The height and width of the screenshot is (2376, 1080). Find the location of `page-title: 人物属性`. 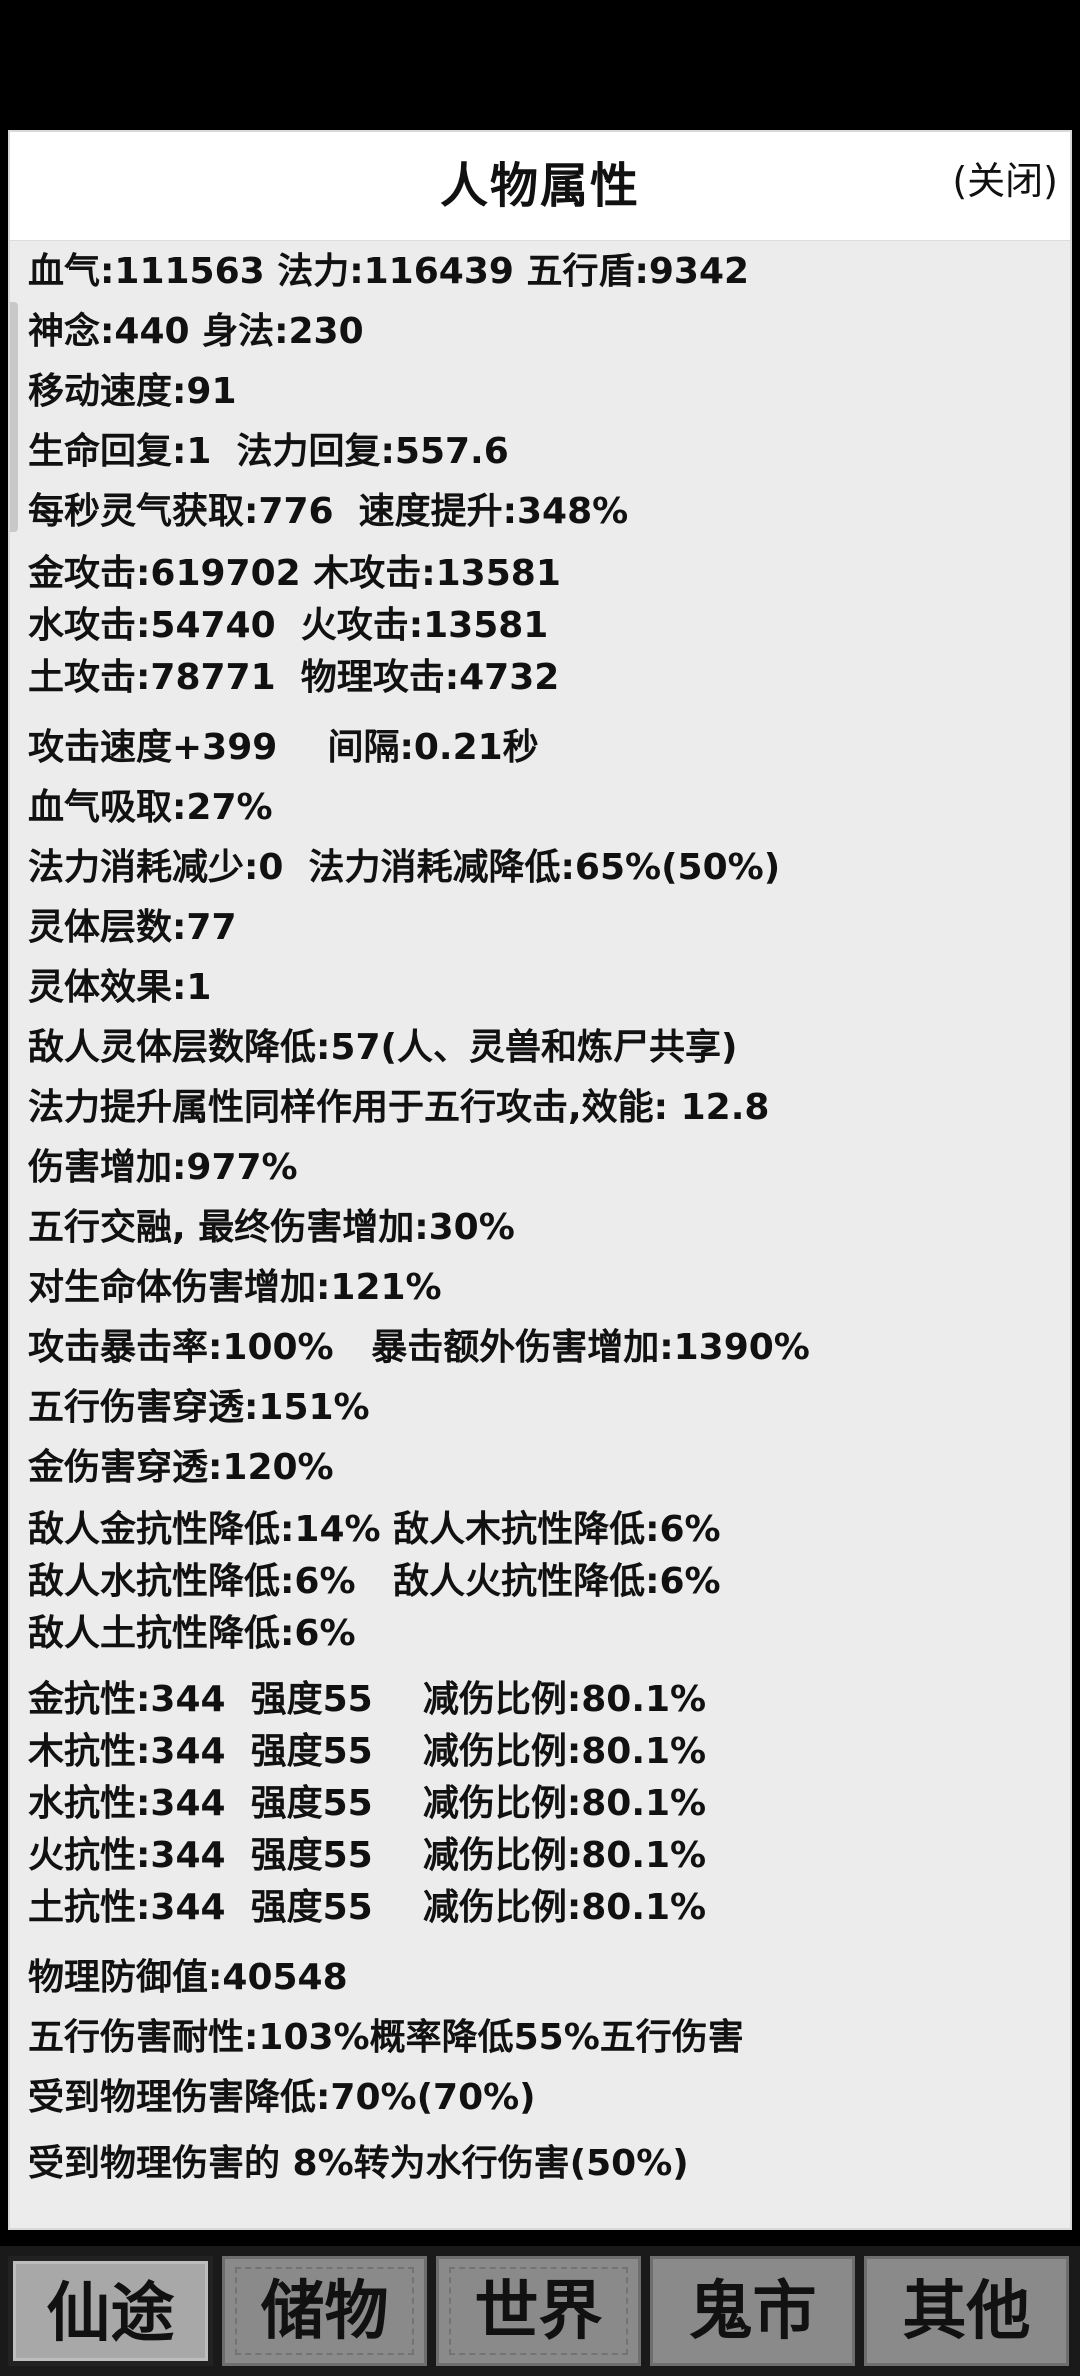

page-title: 人物属性 is located at coordinates (539, 186).